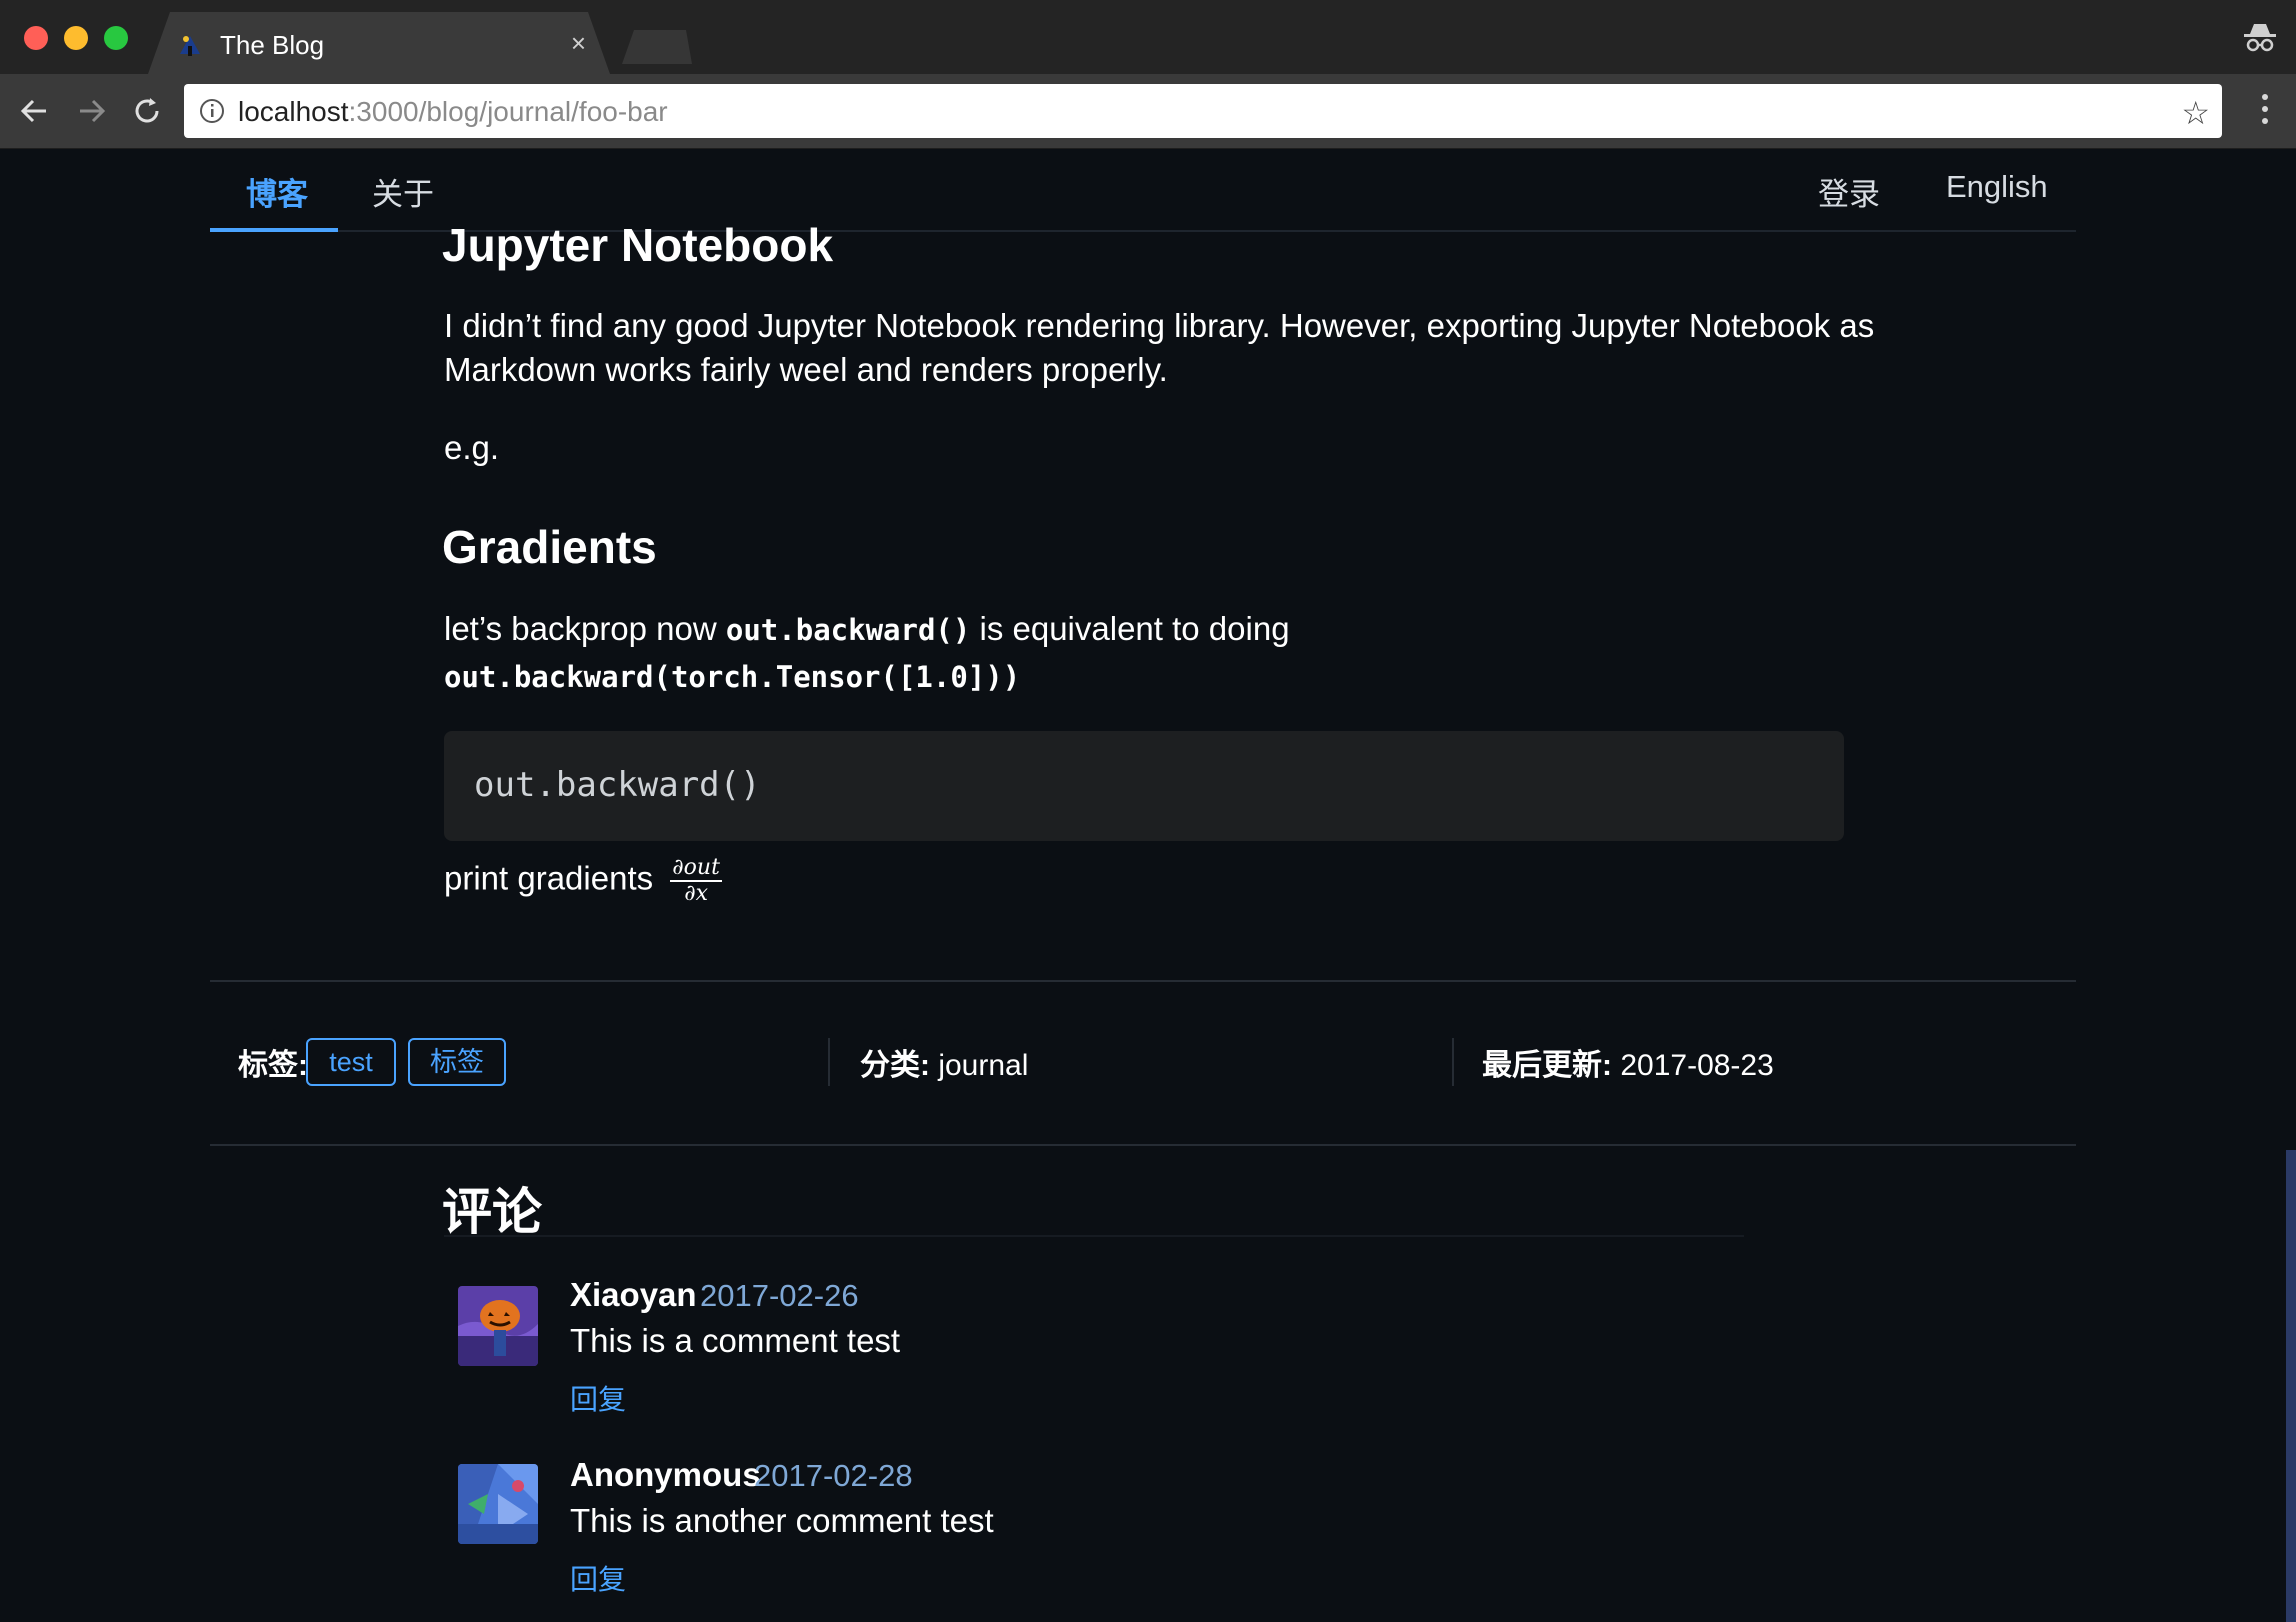 The width and height of the screenshot is (2296, 1622). Describe the element at coordinates (638, 245) in the screenshot. I see `heading-jupyter-notebook: Jupyter Notebook` at that location.